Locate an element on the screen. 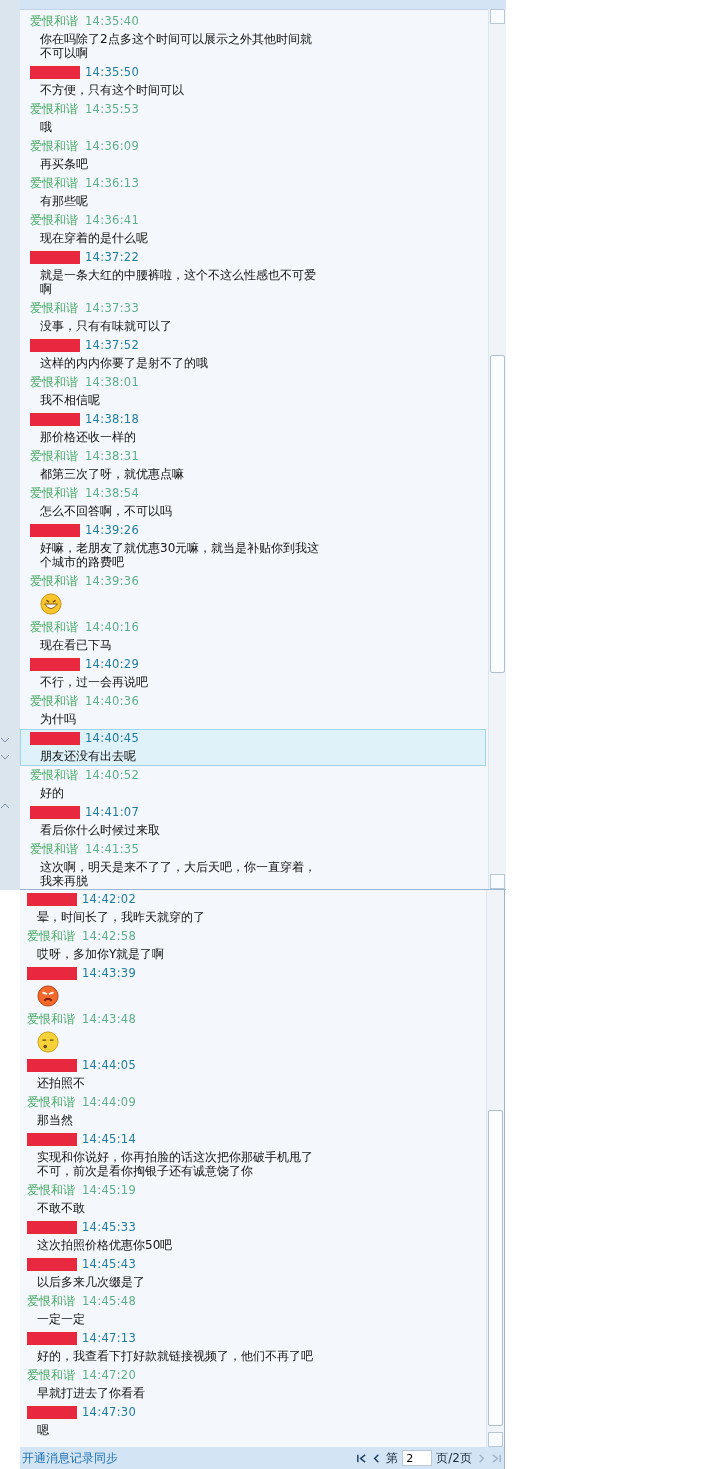  message-time: 14:36:09 is located at coordinates (112, 146).